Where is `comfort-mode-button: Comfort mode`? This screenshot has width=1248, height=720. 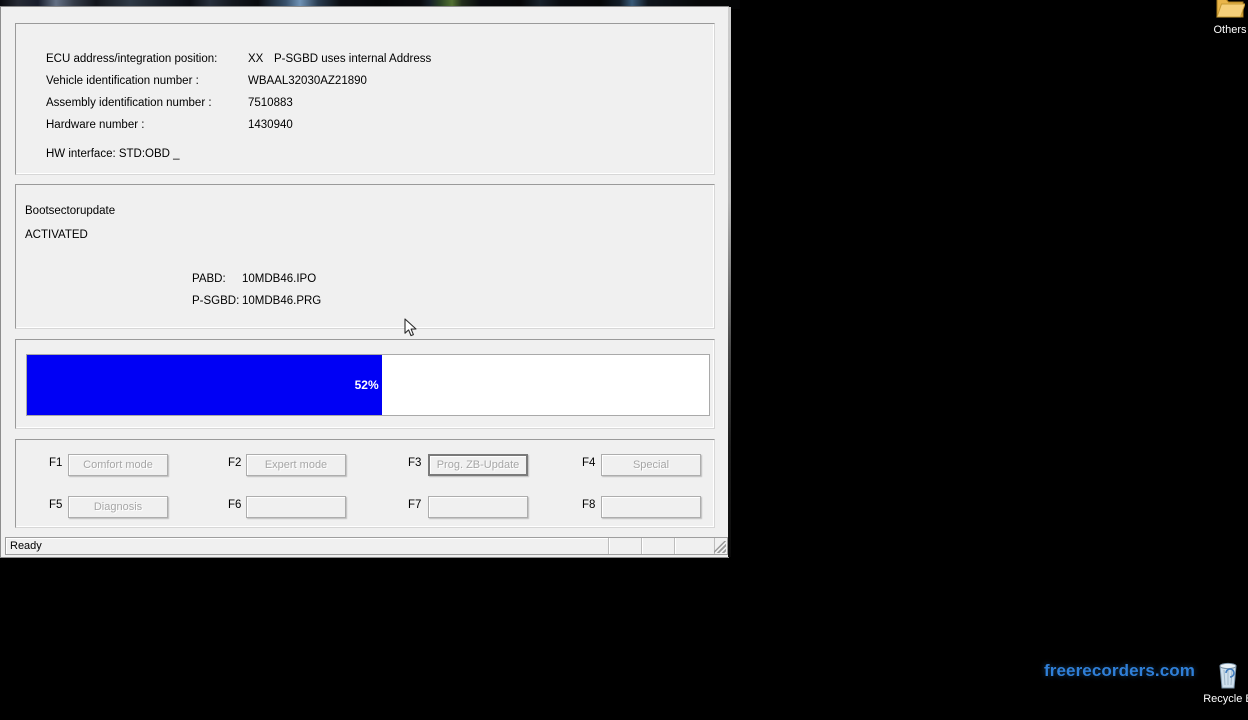 comfort-mode-button: Comfort mode is located at coordinates (118, 465).